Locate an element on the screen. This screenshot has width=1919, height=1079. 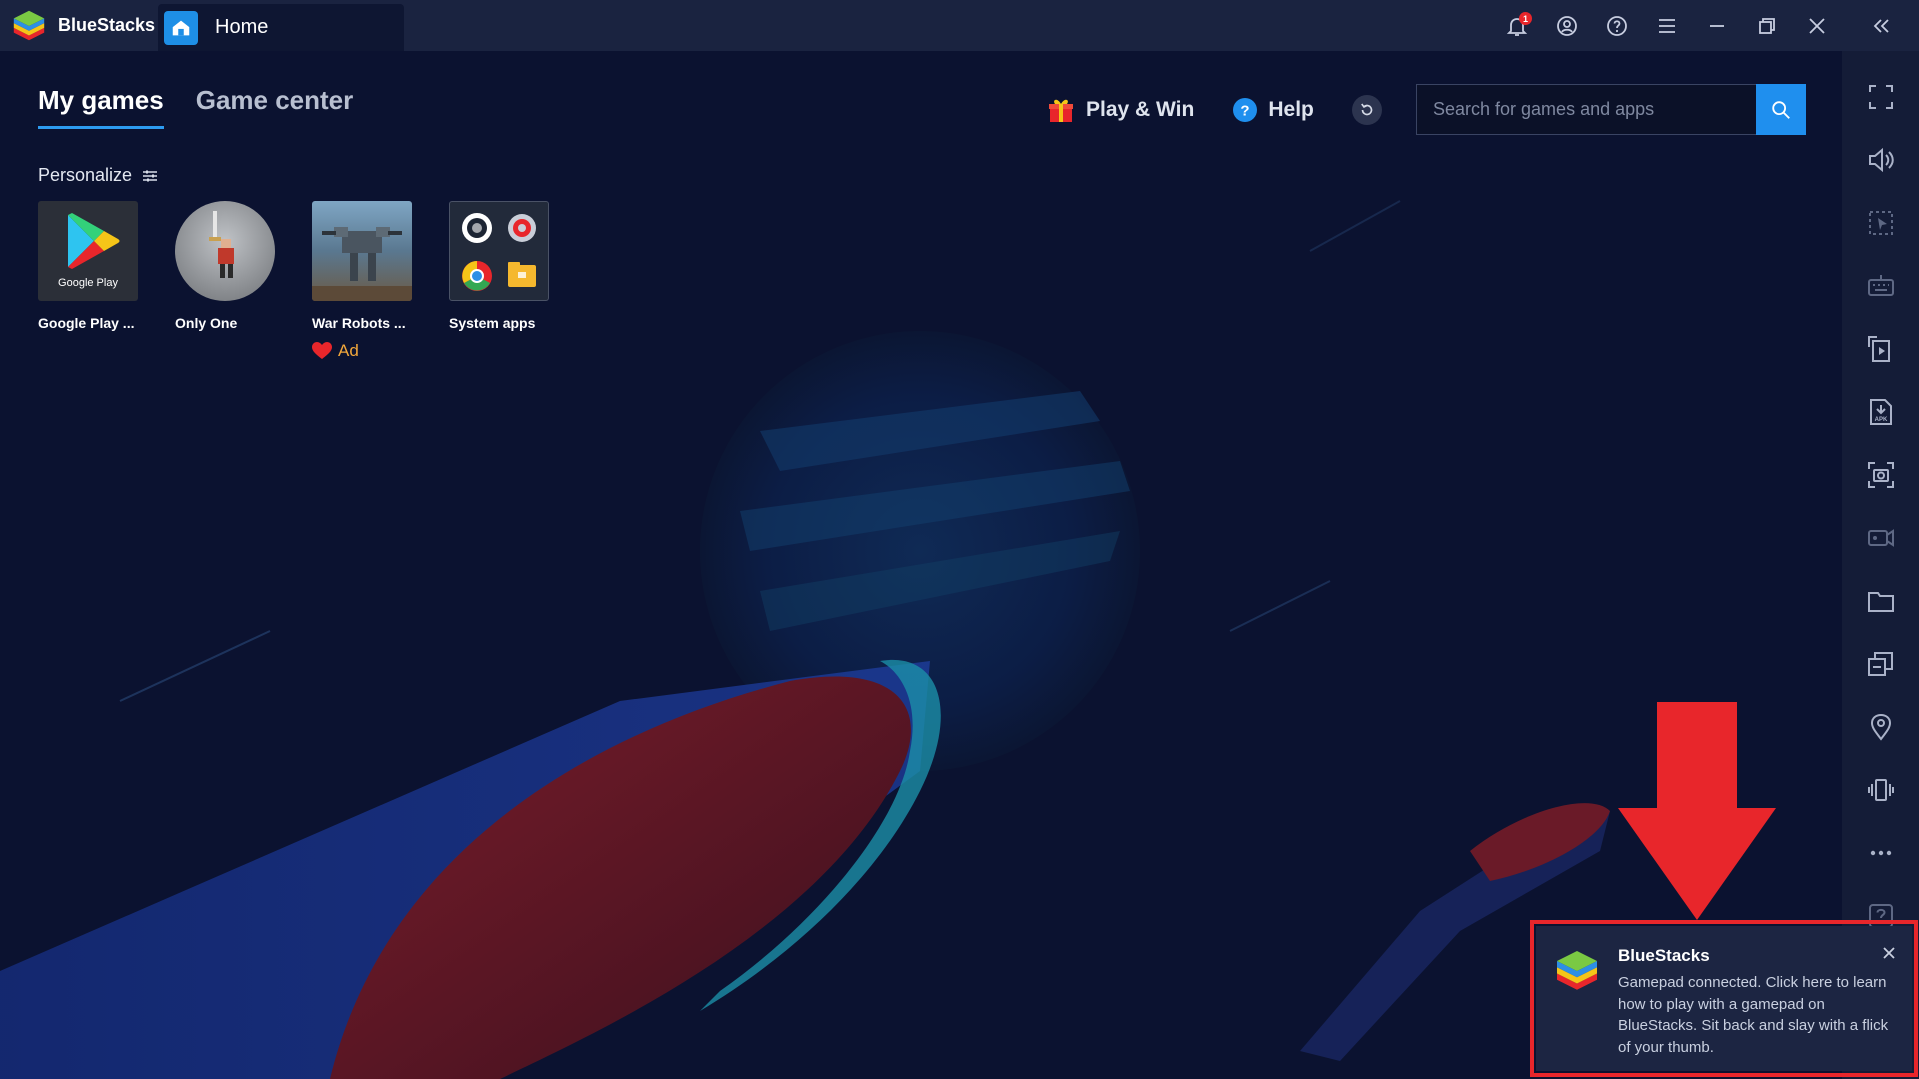
search-input is located at coordinates (1586, 109).